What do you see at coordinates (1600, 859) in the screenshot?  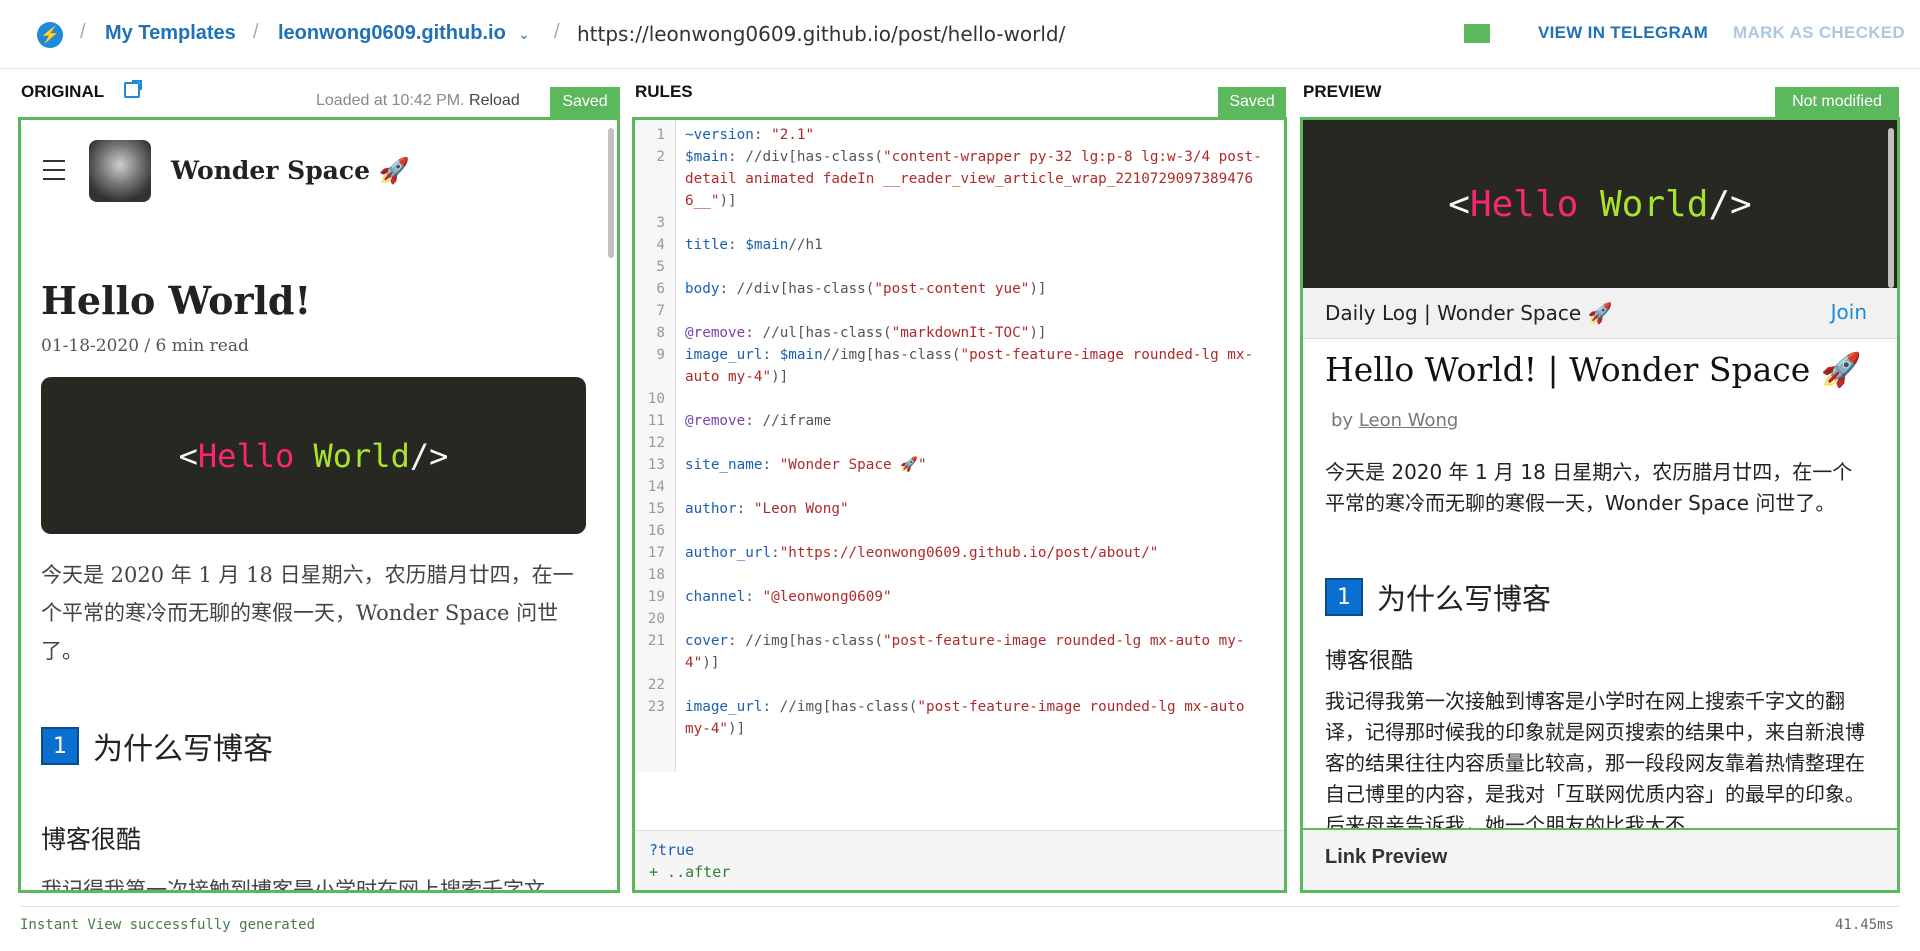 I see `link-preview-section: Link Preview` at bounding box center [1600, 859].